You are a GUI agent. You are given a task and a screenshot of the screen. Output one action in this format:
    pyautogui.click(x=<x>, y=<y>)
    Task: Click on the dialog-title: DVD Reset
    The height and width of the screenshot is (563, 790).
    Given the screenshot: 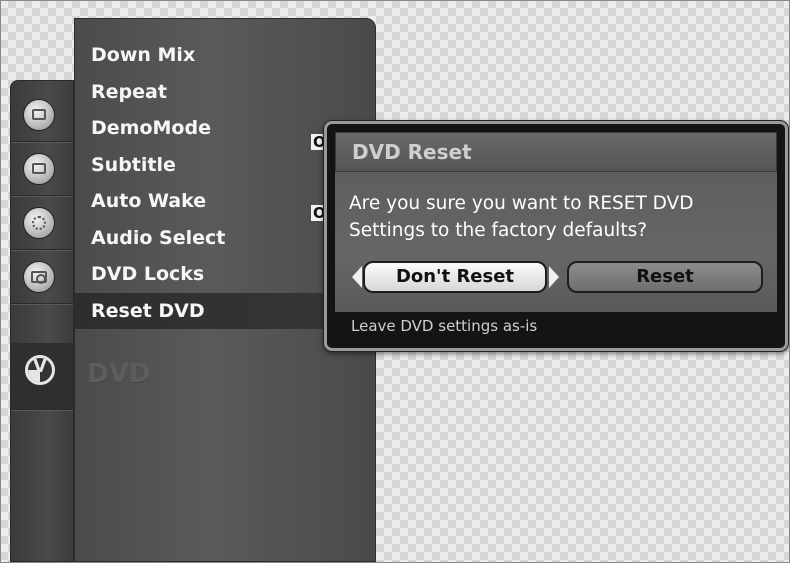 What is the action you would take?
    pyautogui.click(x=556, y=152)
    